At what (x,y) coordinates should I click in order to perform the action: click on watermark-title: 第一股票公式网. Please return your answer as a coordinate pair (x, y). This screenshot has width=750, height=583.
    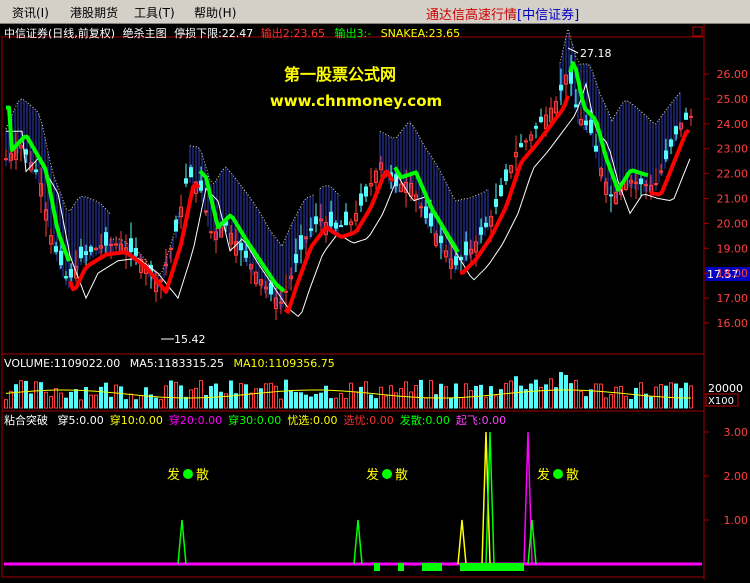
    Looking at the image, I should click on (340, 74).